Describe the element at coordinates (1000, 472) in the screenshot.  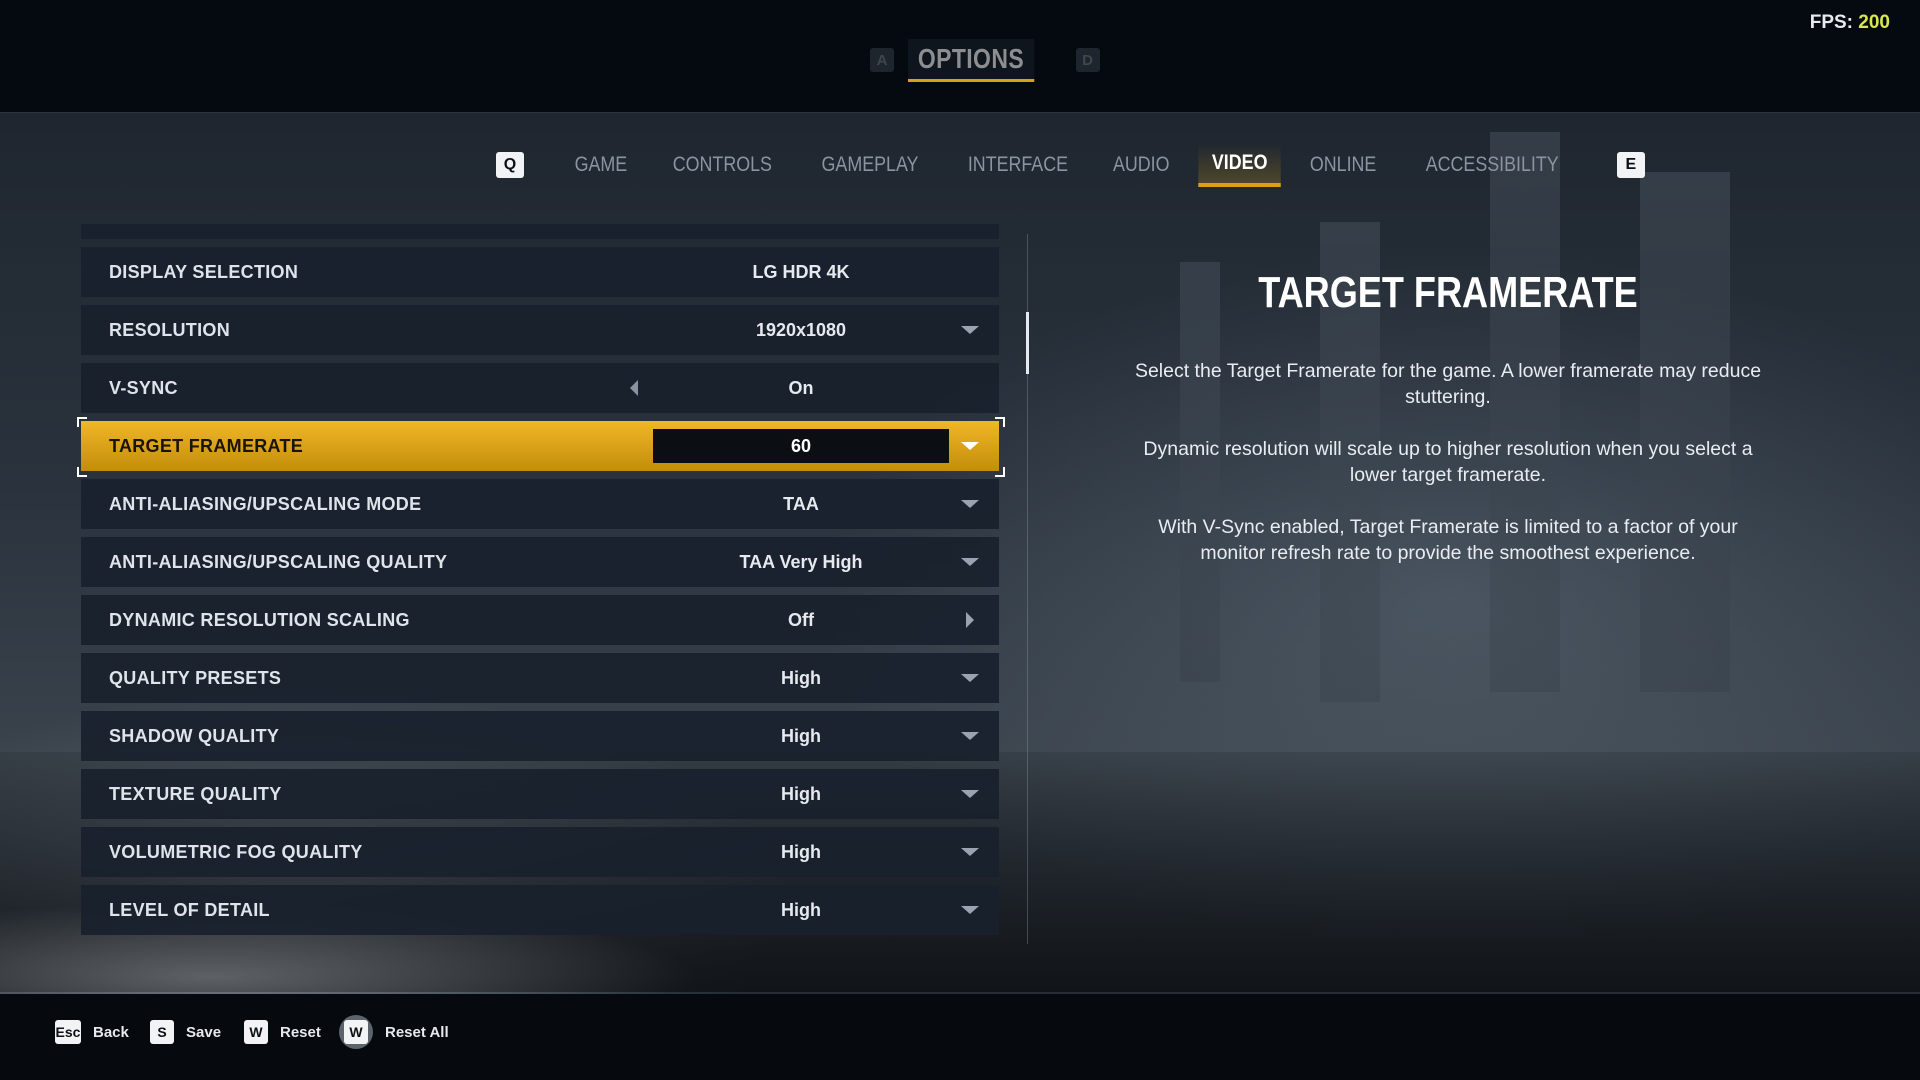
I see `selection-corner-br` at that location.